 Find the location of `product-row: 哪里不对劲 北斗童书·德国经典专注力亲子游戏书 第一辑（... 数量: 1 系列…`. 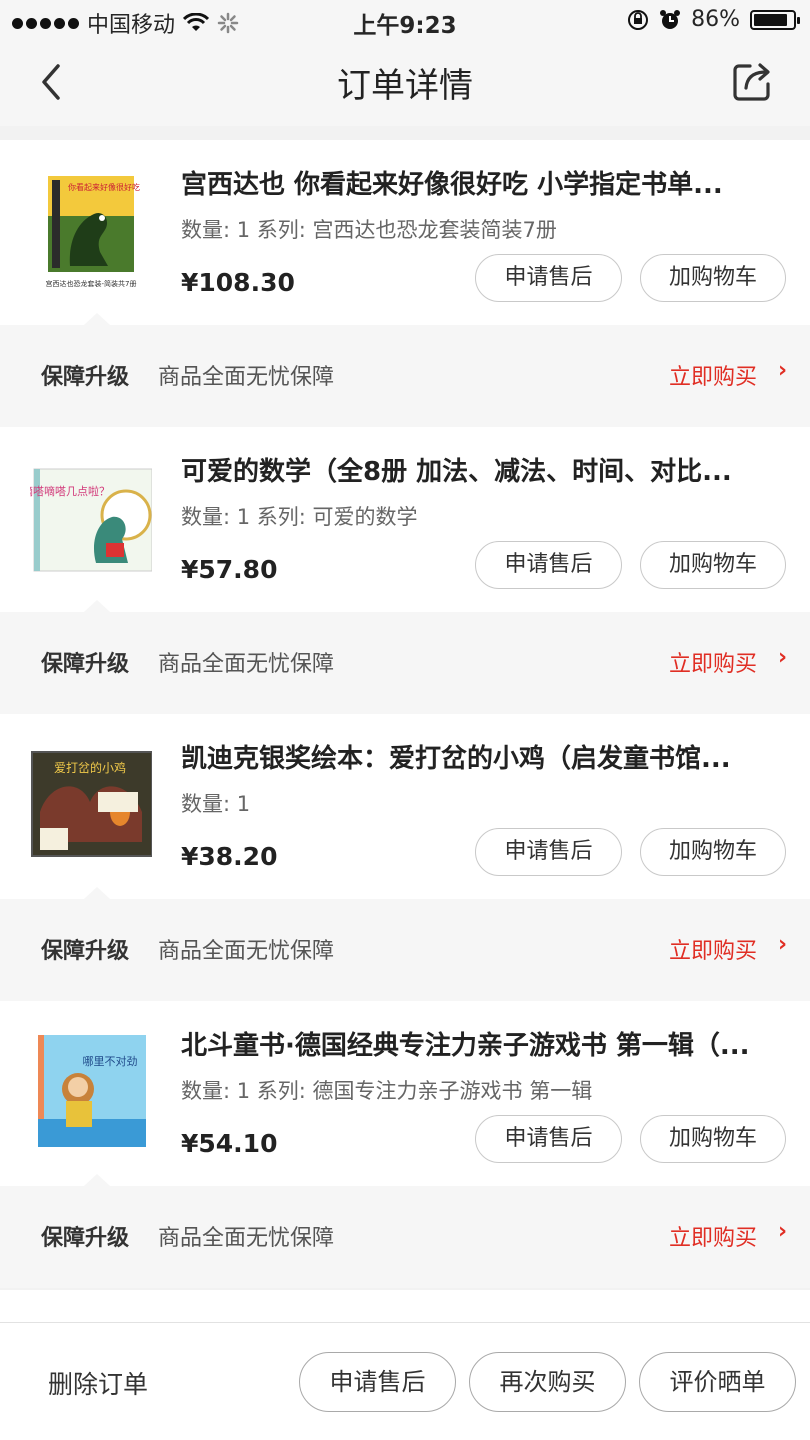

product-row: 哪里不对劲 北斗童书·德国经典专注力亲子游戏书 第一辑（... 数量: 1 系列… is located at coordinates (405, 1093).